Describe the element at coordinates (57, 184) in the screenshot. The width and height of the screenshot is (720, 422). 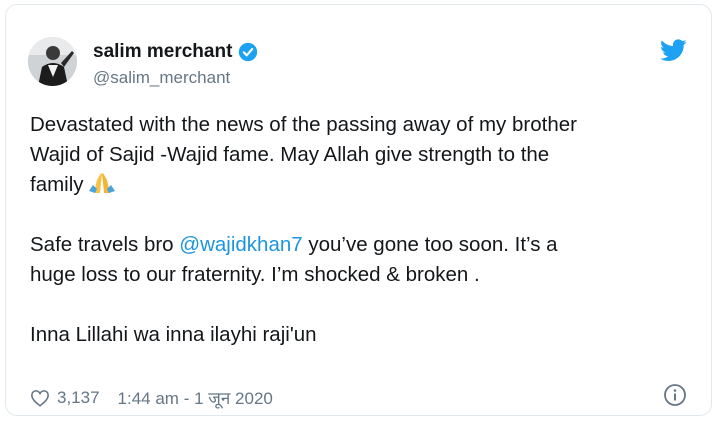
I see `text-fragment: family` at that location.